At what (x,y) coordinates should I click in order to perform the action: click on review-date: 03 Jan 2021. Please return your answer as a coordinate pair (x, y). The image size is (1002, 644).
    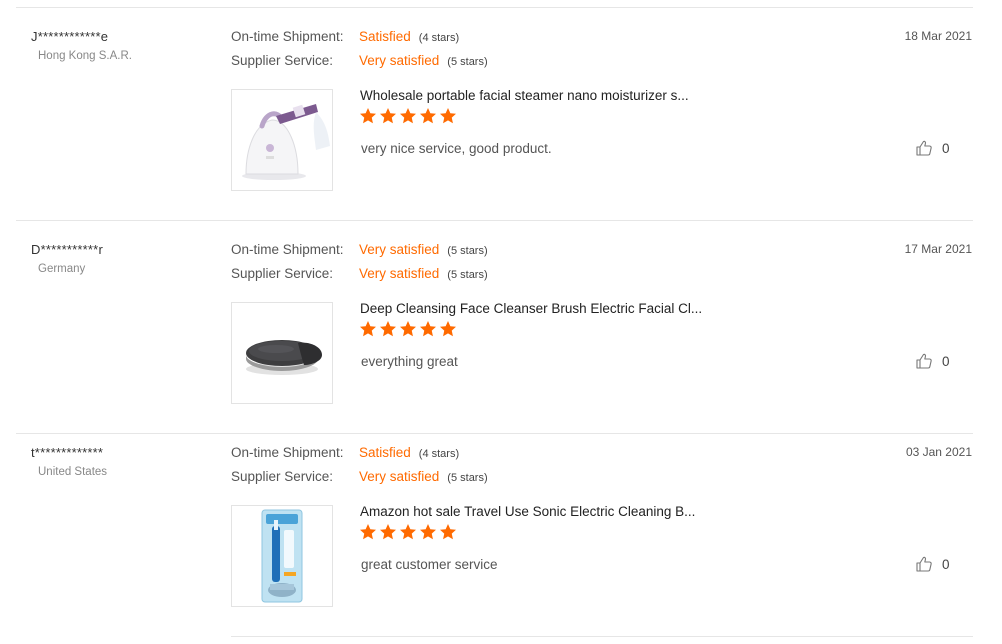
    Looking at the image, I should click on (938, 452).